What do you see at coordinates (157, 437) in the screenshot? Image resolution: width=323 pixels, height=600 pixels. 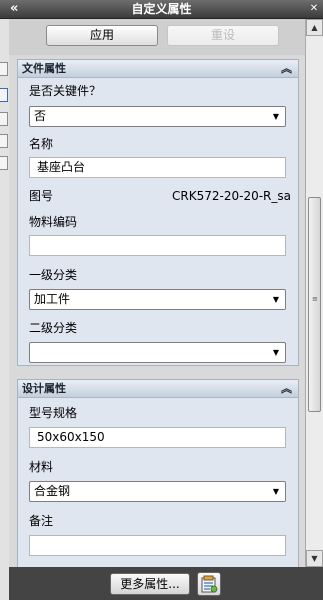 I see `model-spec-field: 50x60x150` at bounding box center [157, 437].